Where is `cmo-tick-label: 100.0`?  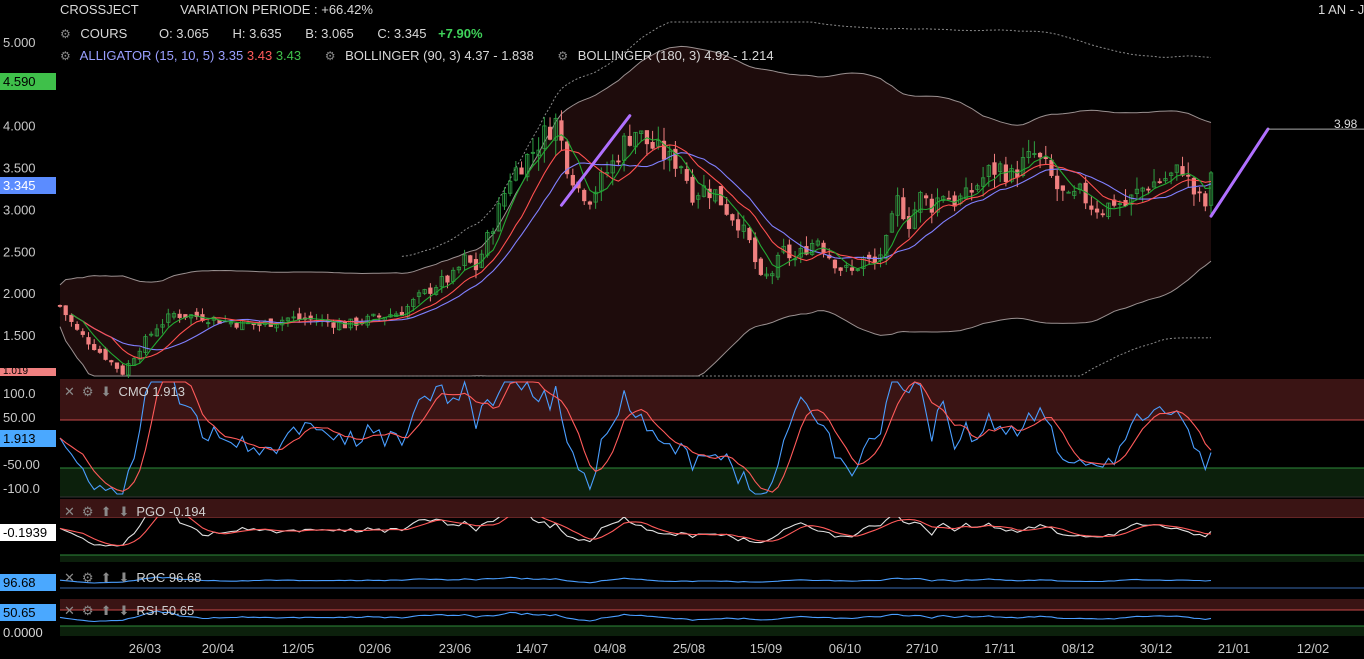 cmo-tick-label: 100.0 is located at coordinates (19, 393).